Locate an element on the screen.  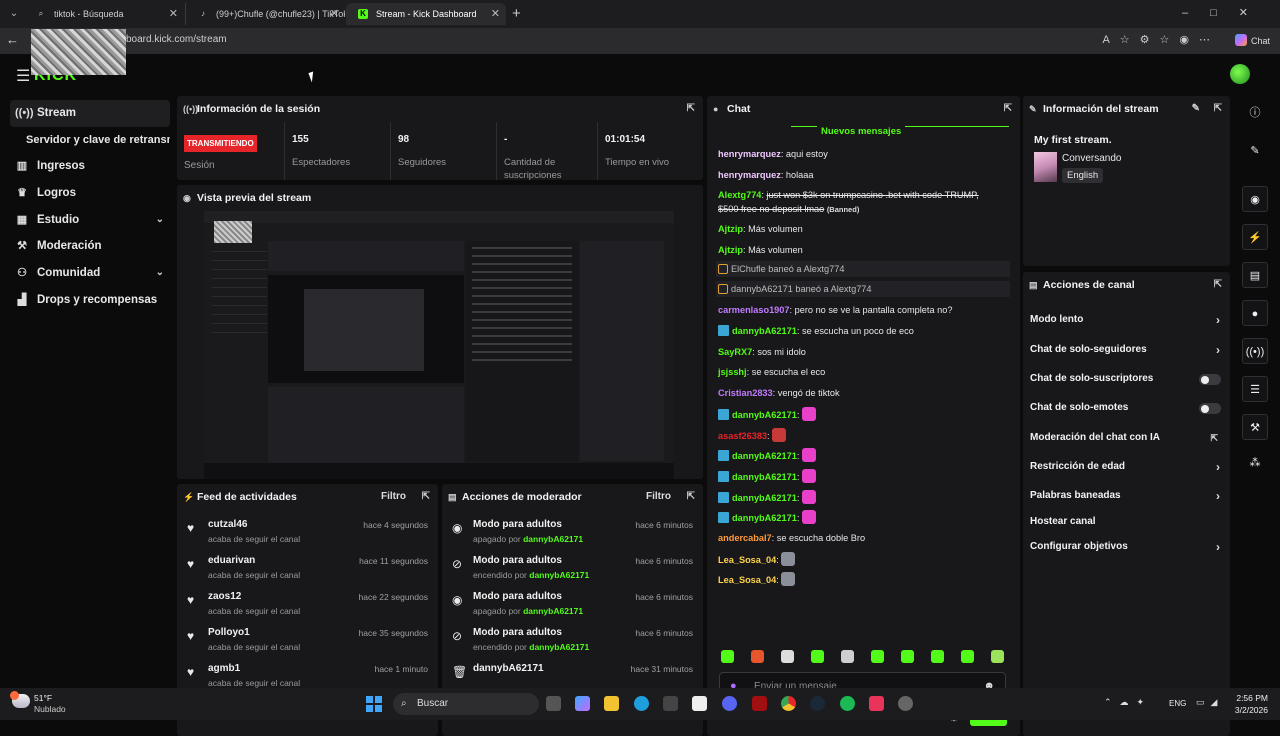
back-arrow-icon: ← is located at coordinates (12, 39).